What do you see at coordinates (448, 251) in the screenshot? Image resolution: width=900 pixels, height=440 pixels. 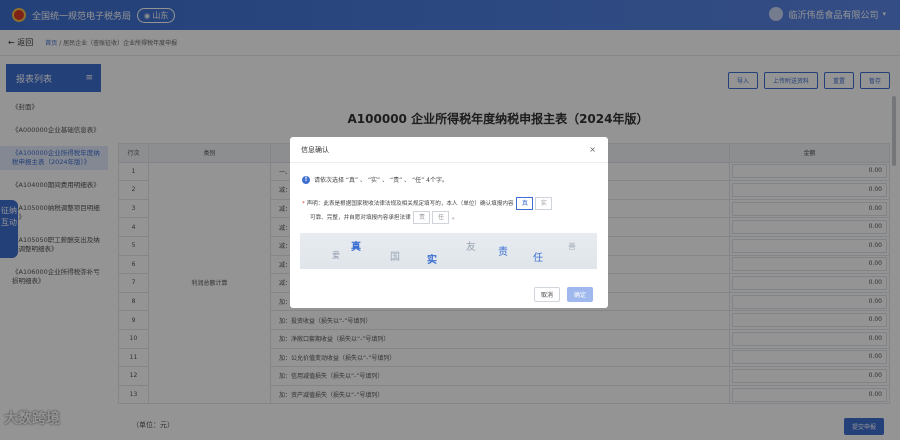 I see `captcha-area: 爱 真 国 实 友 责 任 善` at bounding box center [448, 251].